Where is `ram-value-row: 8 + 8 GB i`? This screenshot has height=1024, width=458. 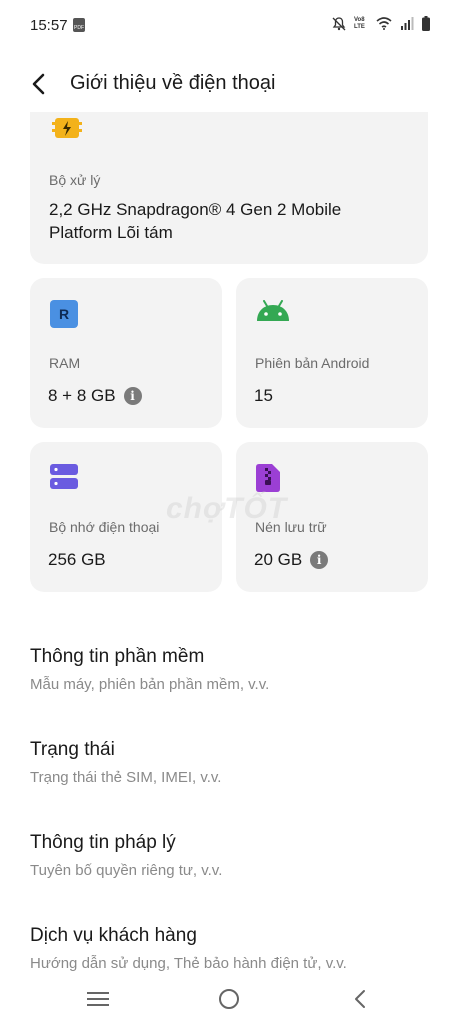
ram-value-row: 8 + 8 GB i is located at coordinates (95, 396).